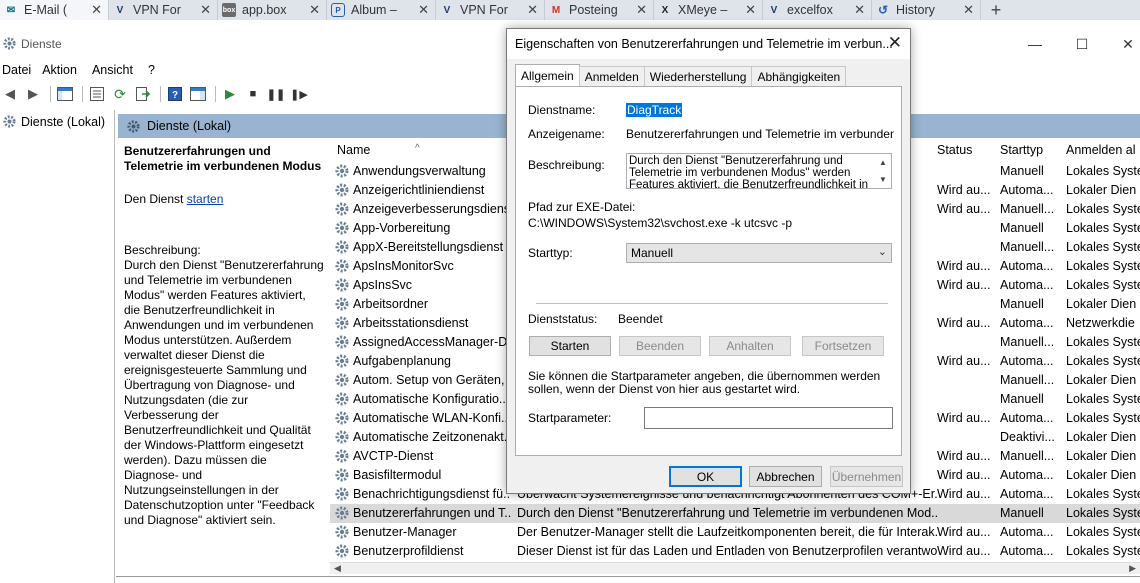 Image resolution: width=1140 pixels, height=583 pixels. I want to click on start-service-link: starten, so click(205, 199).